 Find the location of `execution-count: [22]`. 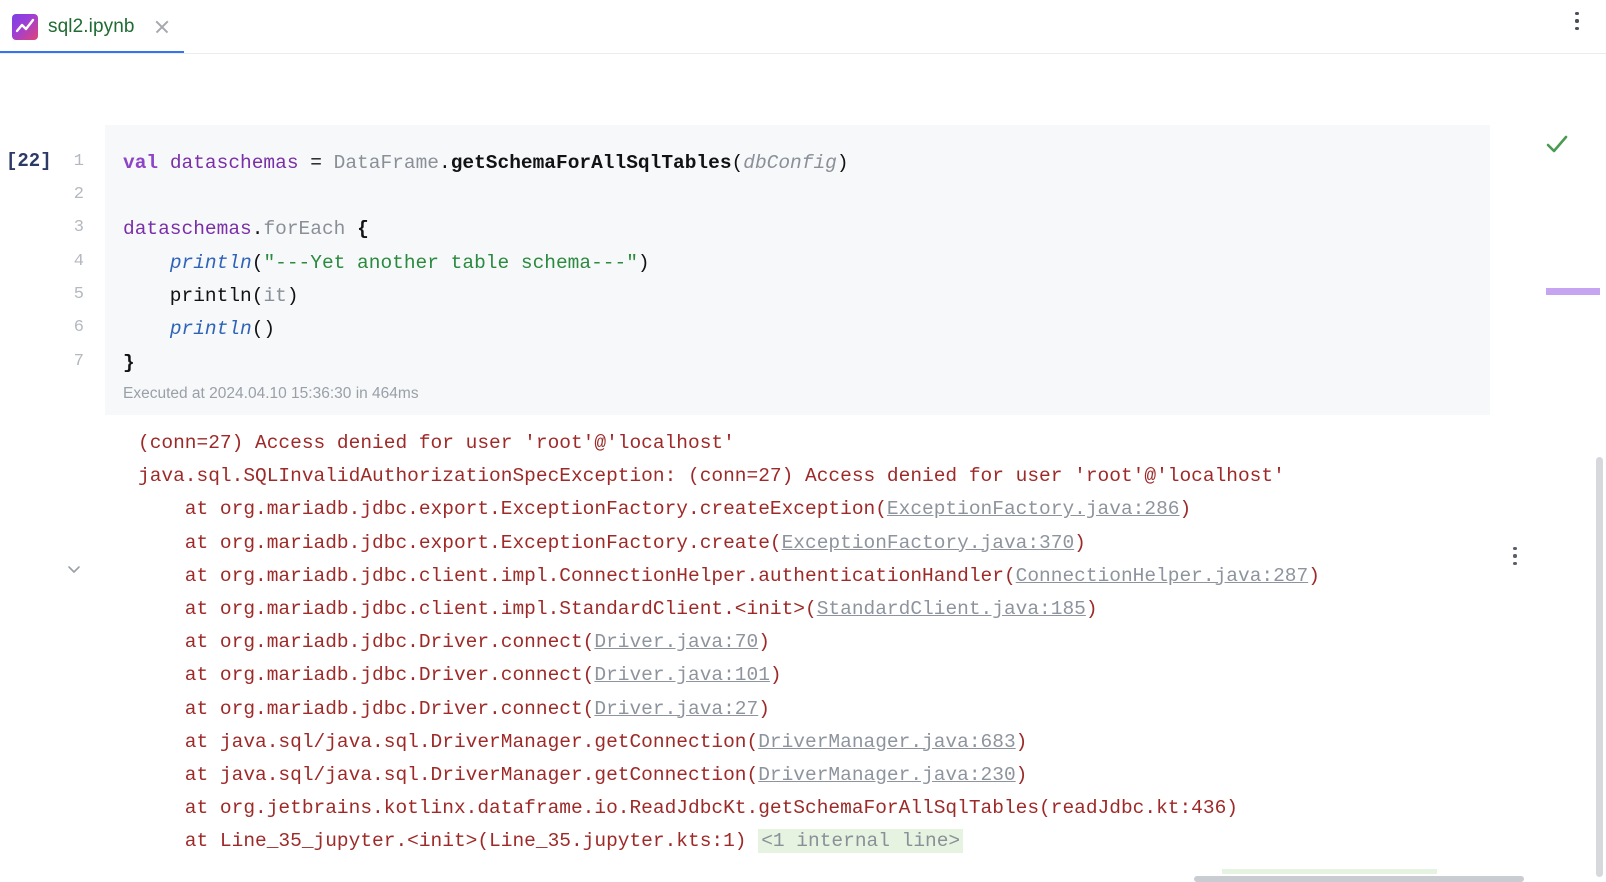

execution-count: [22] is located at coordinates (29, 161).